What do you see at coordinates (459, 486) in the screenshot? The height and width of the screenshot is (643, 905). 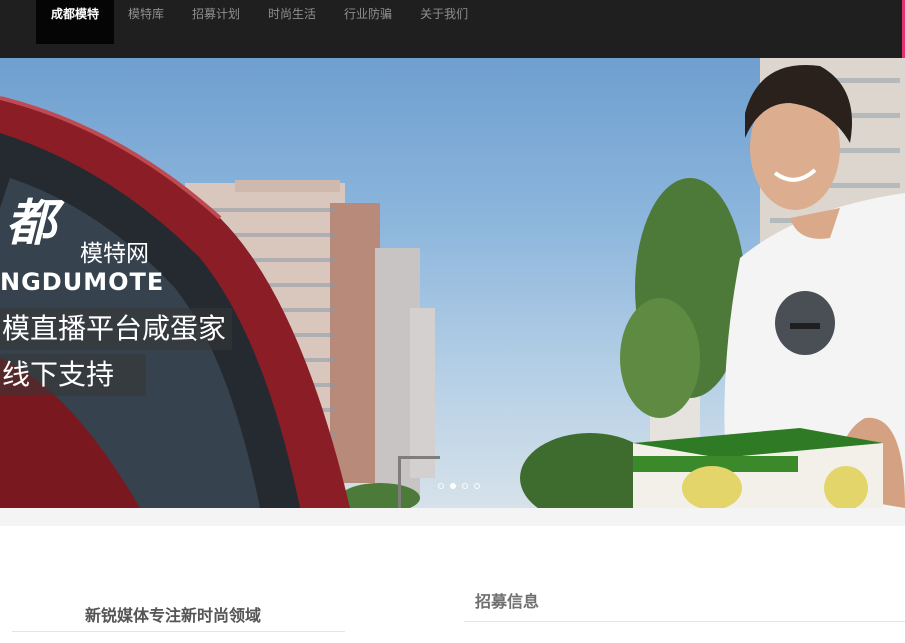 I see `slider-pagination` at bounding box center [459, 486].